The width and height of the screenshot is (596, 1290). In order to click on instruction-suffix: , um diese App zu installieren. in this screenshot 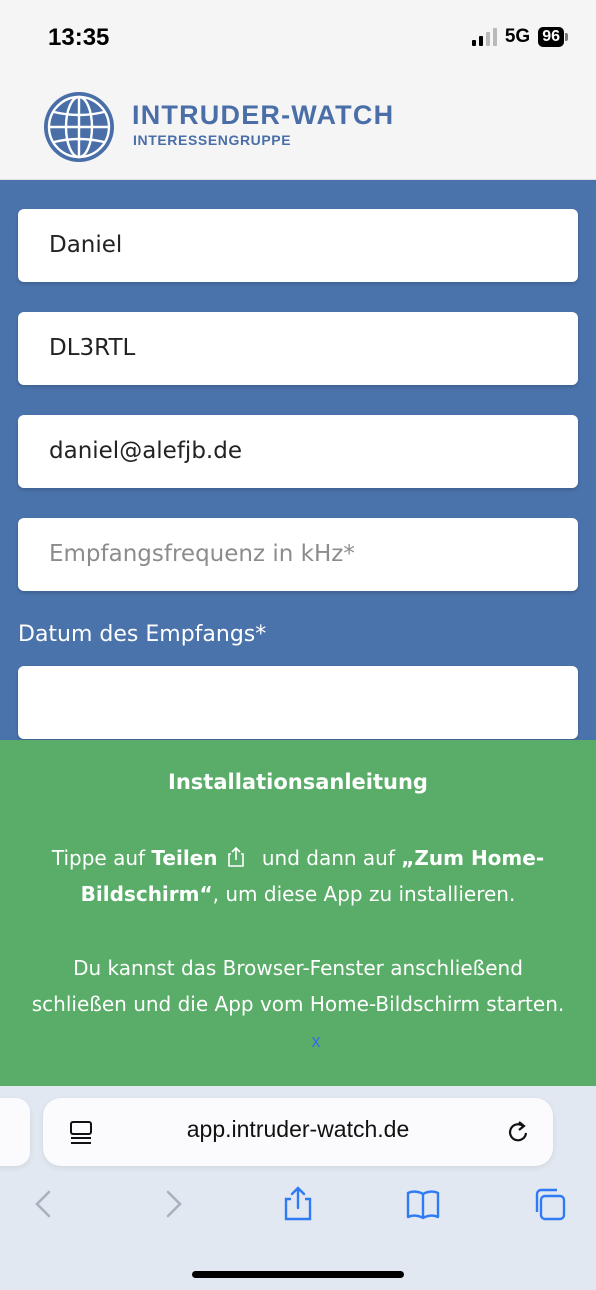, I will do `click(364, 894)`.